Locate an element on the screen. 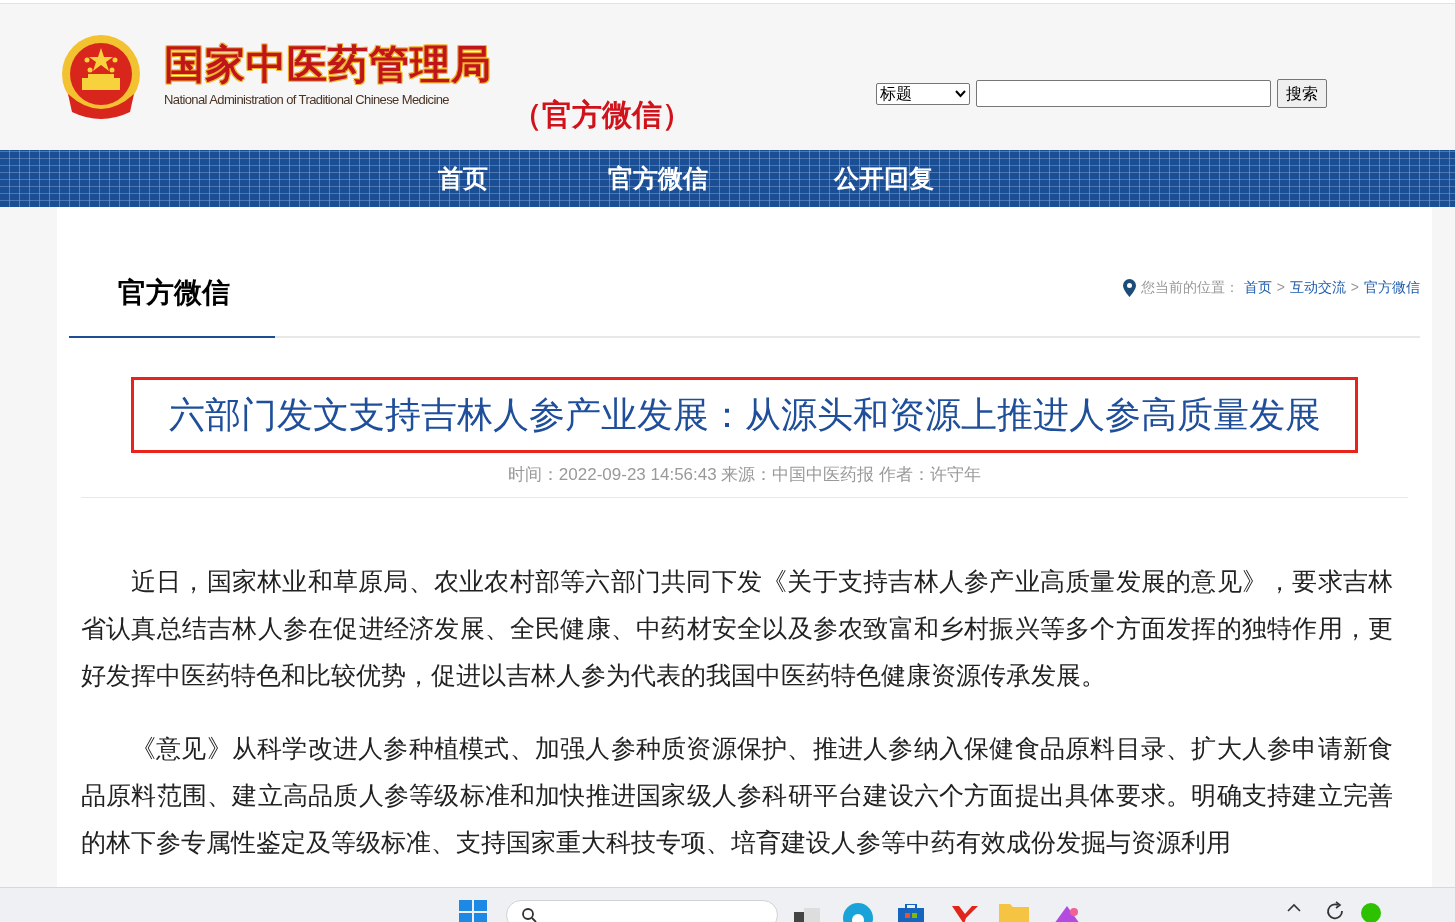 The width and height of the screenshot is (1455, 922). search-icon is located at coordinates (529, 914).